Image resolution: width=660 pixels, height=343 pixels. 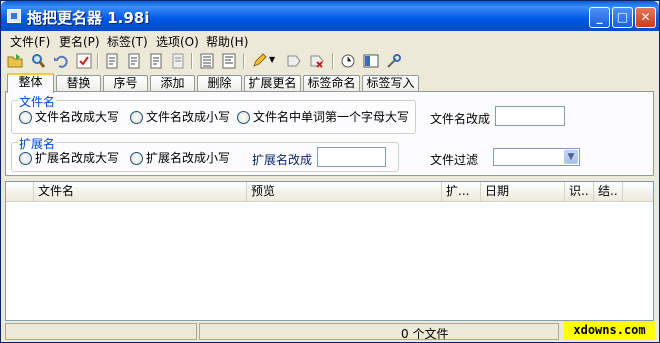 I want to click on check-icon, so click(x=84, y=61).